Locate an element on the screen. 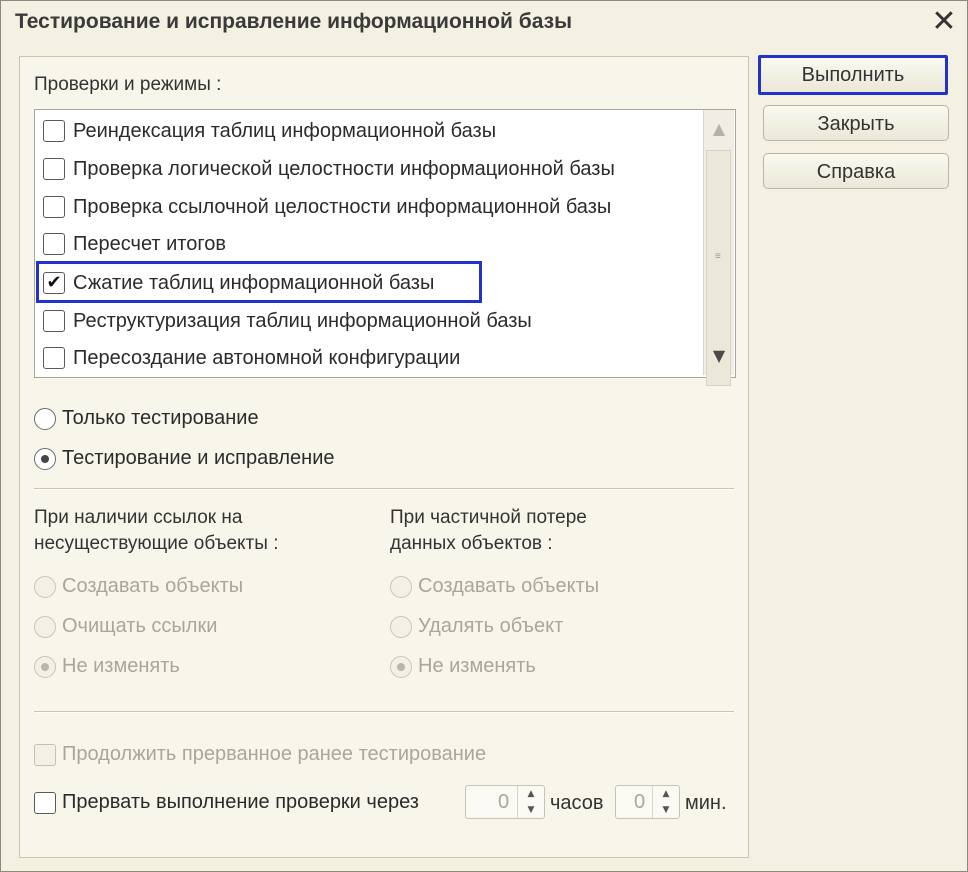 This screenshot has width=968, height=872. mode-test-and-fix: Тестирование и исправление is located at coordinates (184, 458).